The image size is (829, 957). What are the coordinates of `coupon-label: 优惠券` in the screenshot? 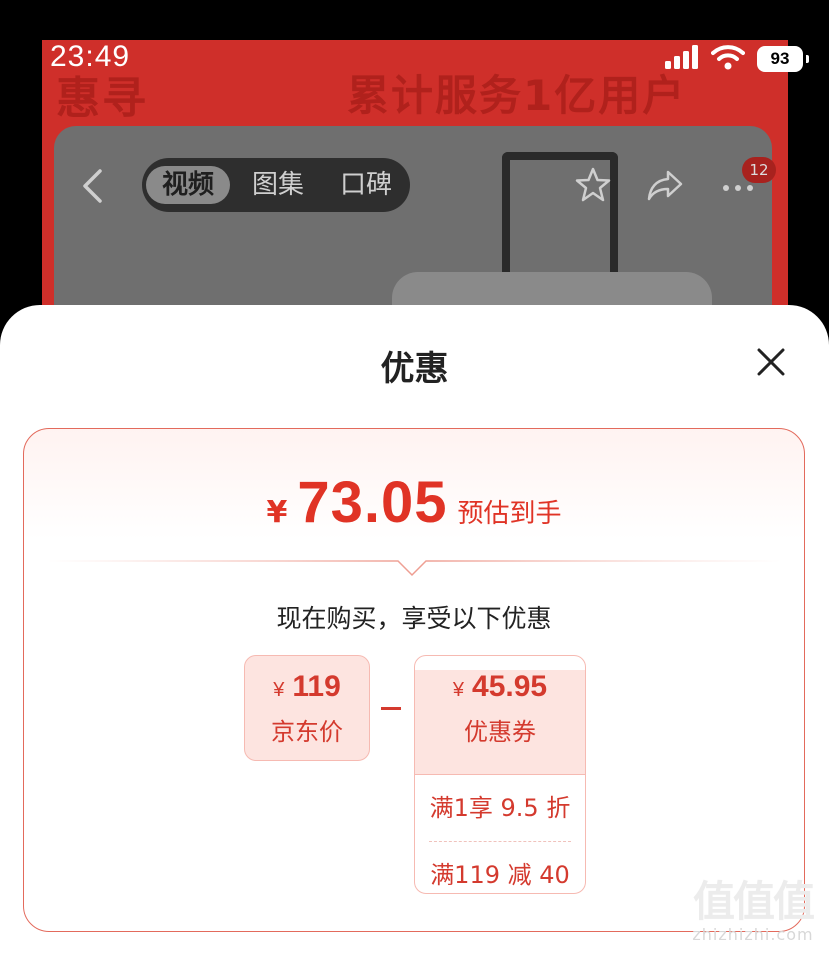 It's located at (500, 732).